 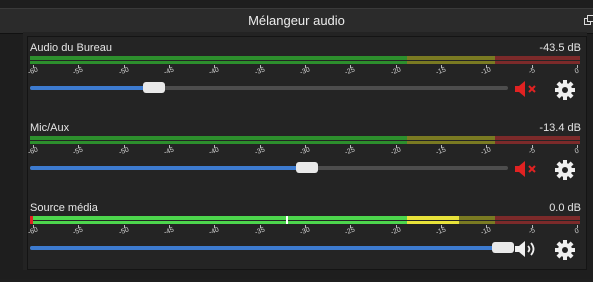 I want to click on channel-name: Mic/Aux, so click(x=50, y=128).